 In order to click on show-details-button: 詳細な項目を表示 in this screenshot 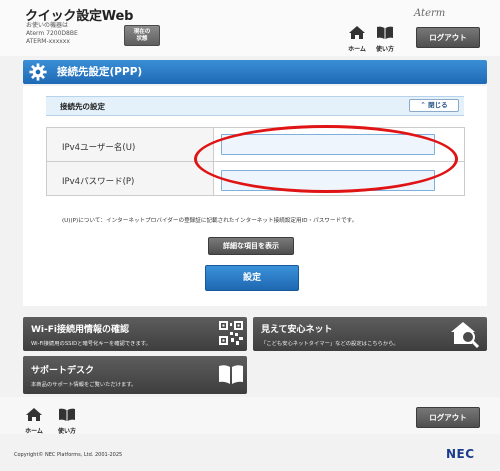, I will do `click(251, 246)`.